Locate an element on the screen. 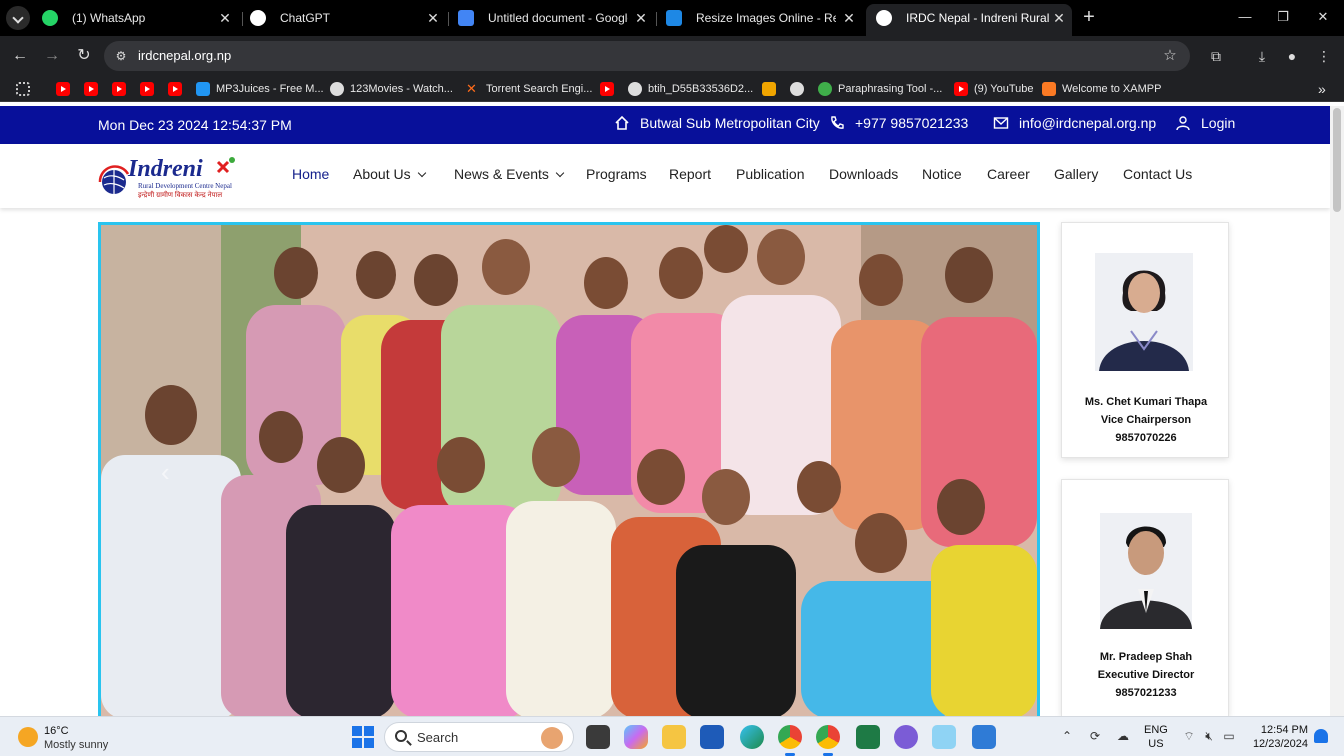  nav-contact-us: Contact Us is located at coordinates (1157, 174).